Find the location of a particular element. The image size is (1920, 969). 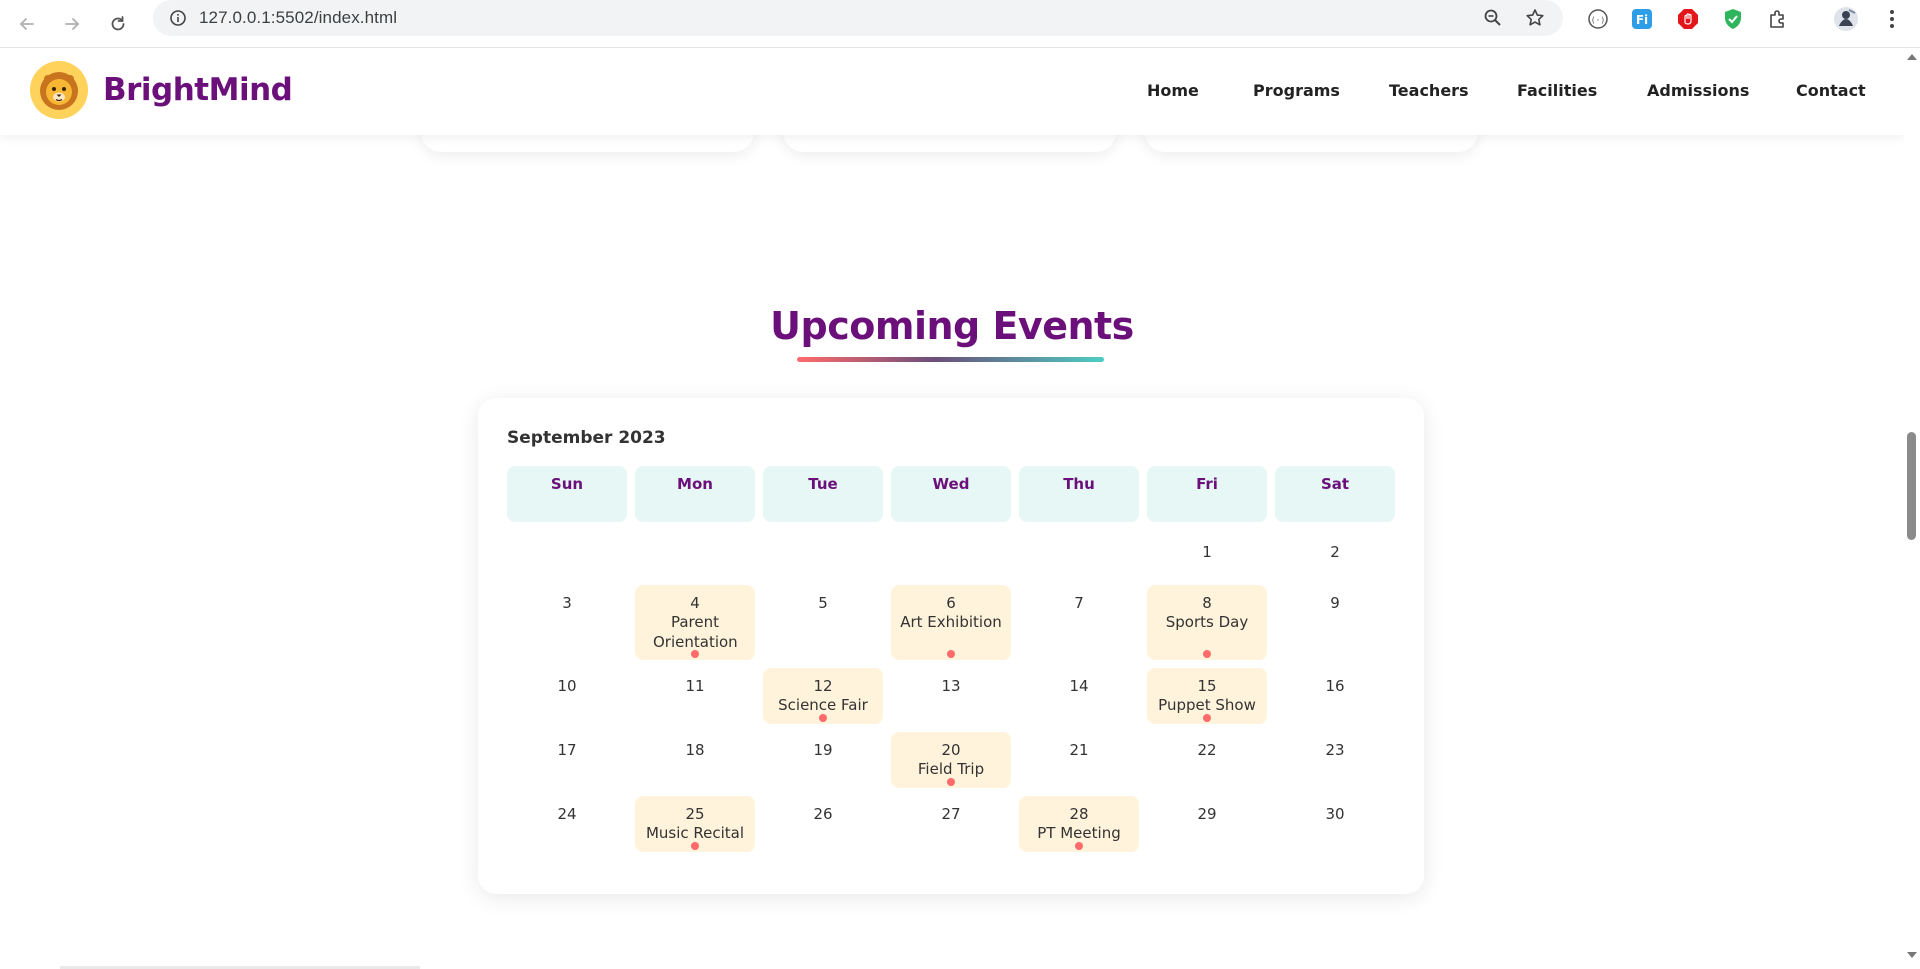

calendar-day: 19 is located at coordinates (823, 760).